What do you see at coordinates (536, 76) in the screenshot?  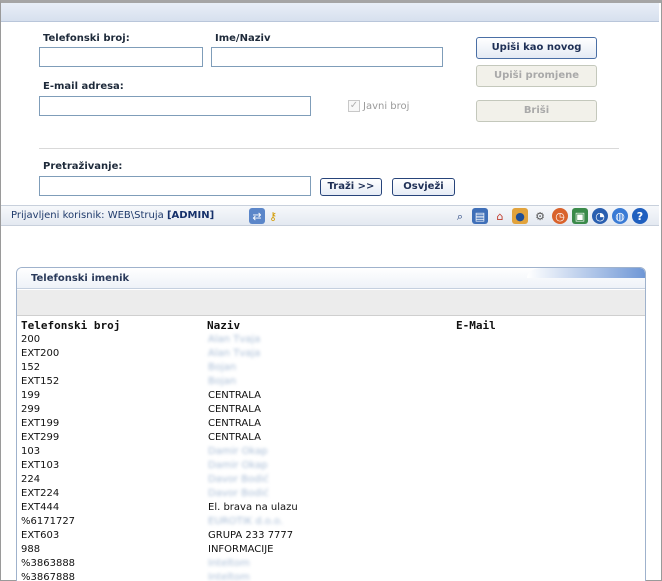 I see `save-changes-button: Upiši promjene` at bounding box center [536, 76].